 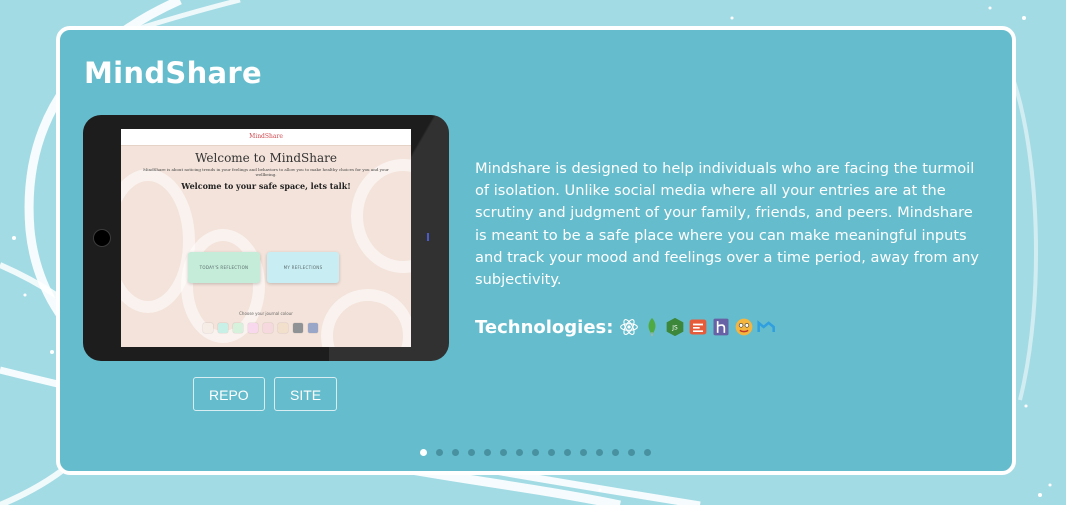 What do you see at coordinates (266, 137) in the screenshot?
I see `preview-navbar: MindShare` at bounding box center [266, 137].